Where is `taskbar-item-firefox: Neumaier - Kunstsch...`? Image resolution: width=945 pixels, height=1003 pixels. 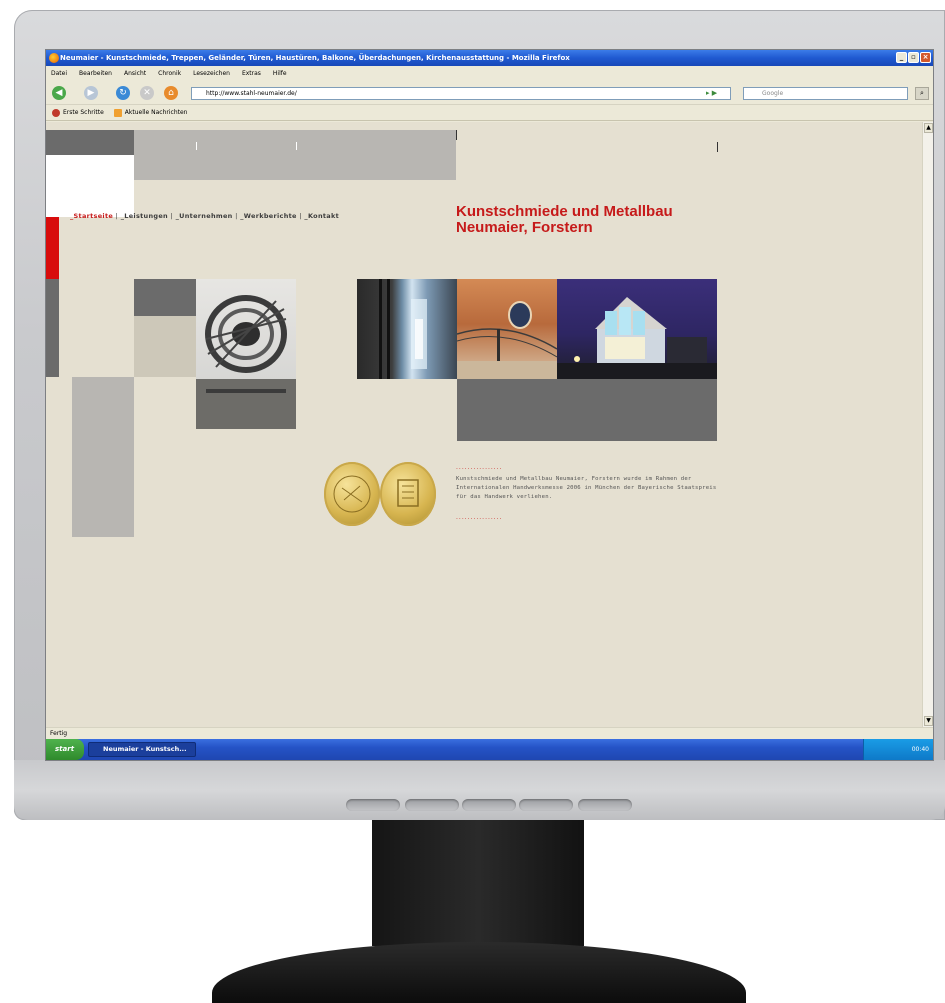 taskbar-item-firefox: Neumaier - Kunstsch... is located at coordinates (142, 749).